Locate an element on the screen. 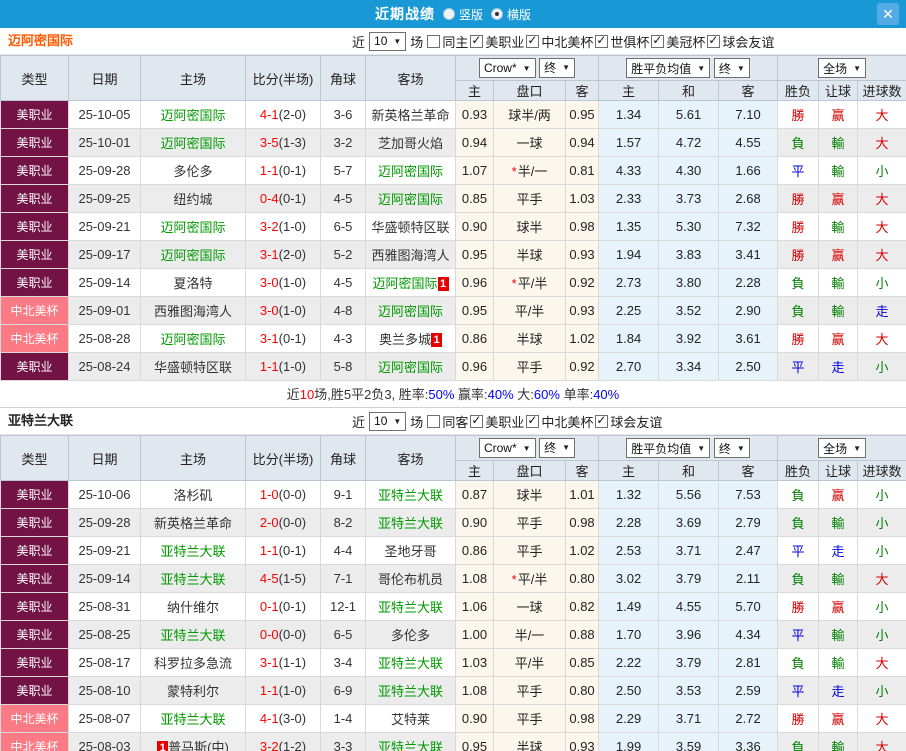  home-team-link: 普马斯(中) is located at coordinates (198, 745).